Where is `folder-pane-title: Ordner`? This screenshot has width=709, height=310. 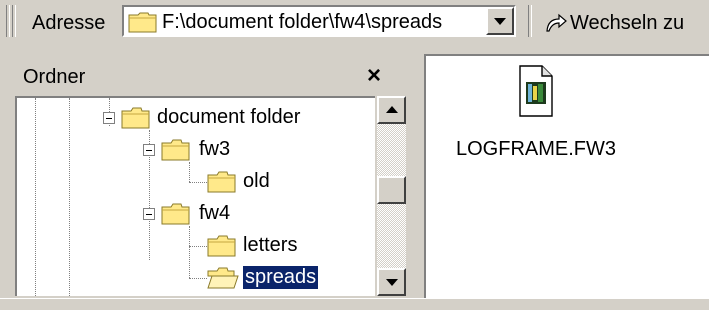 folder-pane-title: Ordner is located at coordinates (54, 77).